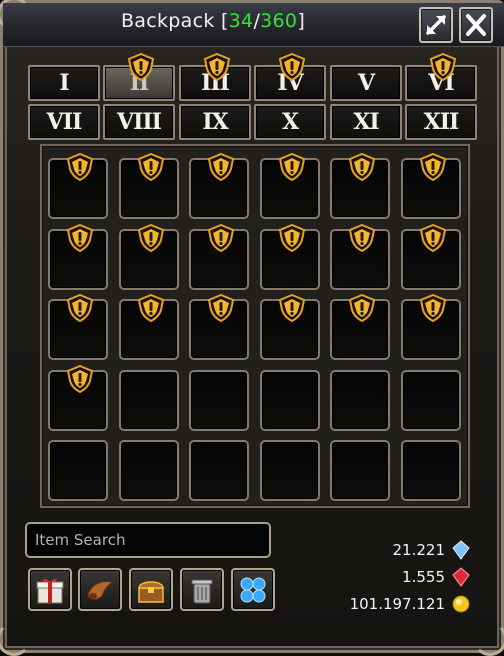 This screenshot has height=656, width=504. I want to click on treasure-chest-icon, so click(151, 592).